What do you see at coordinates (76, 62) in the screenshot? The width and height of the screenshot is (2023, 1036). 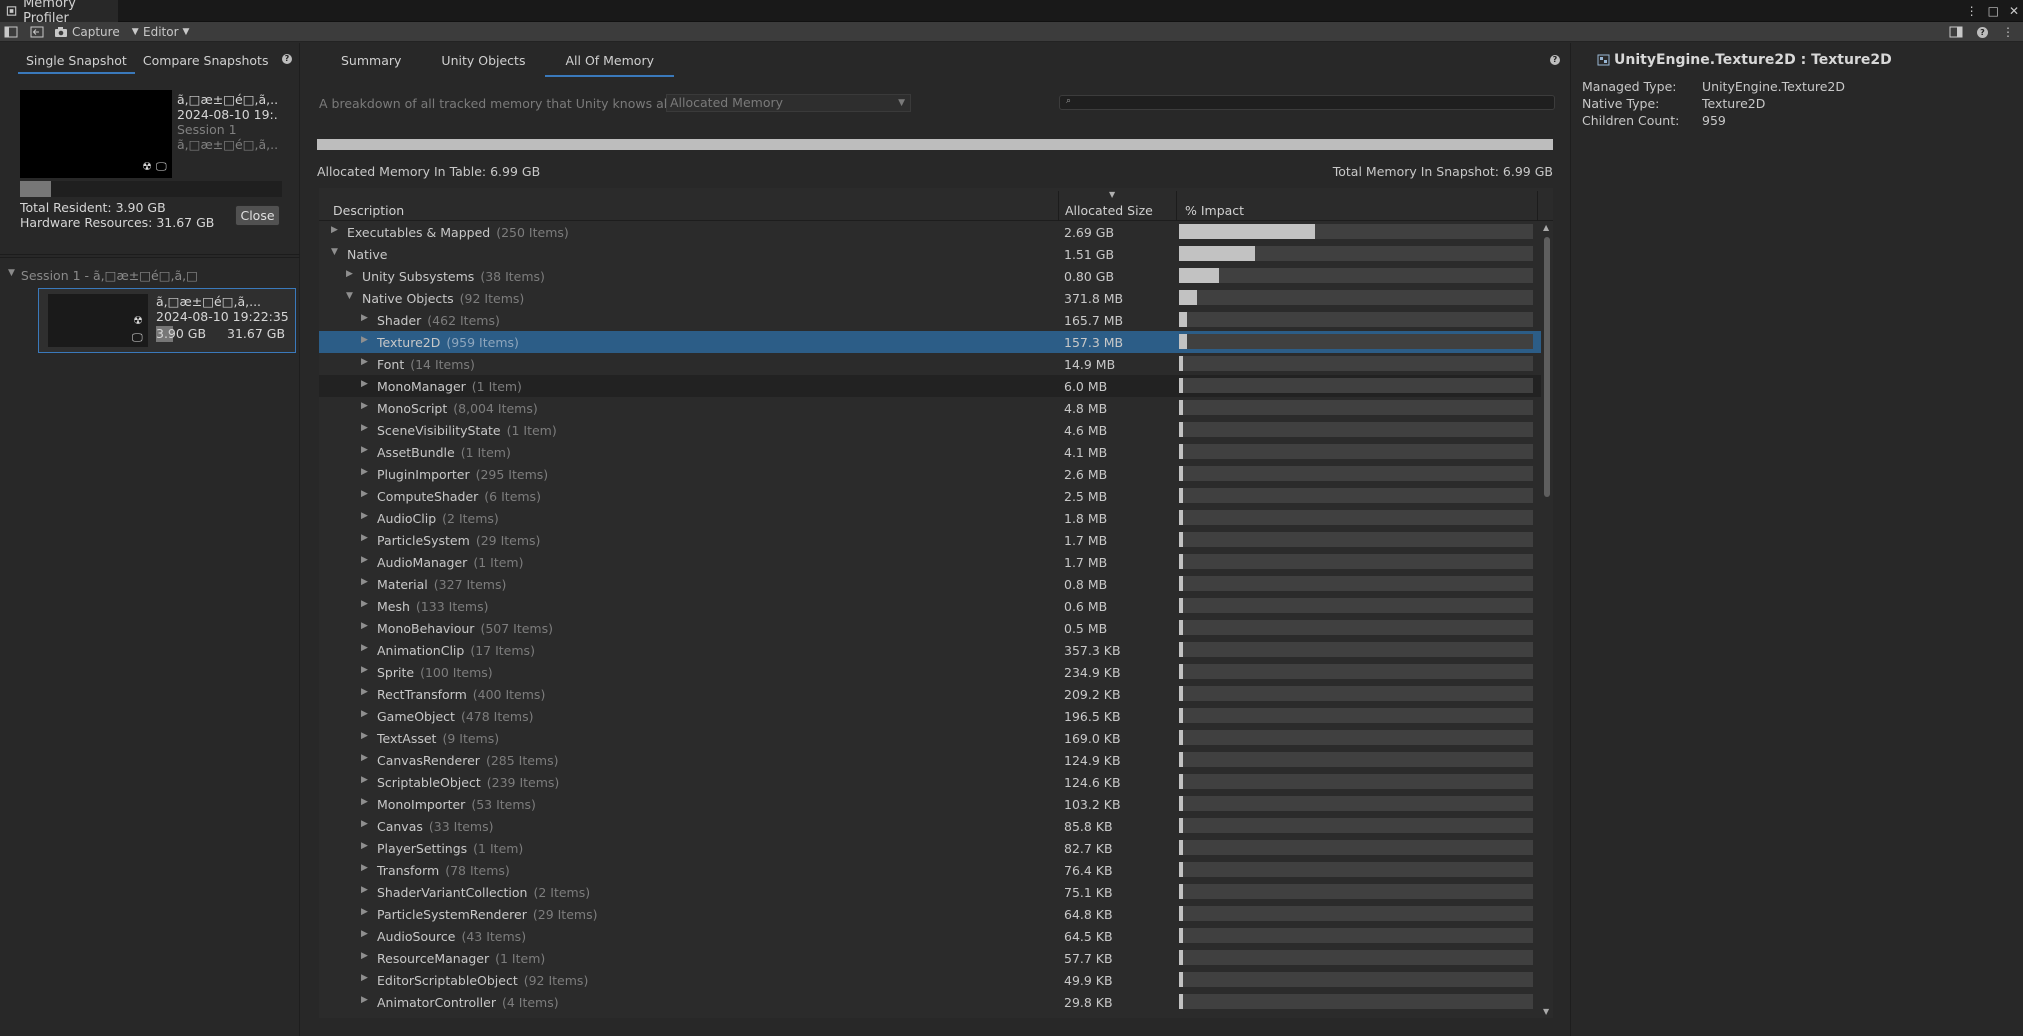 I see `tab-single-snapshot: Single Snapshot` at bounding box center [76, 62].